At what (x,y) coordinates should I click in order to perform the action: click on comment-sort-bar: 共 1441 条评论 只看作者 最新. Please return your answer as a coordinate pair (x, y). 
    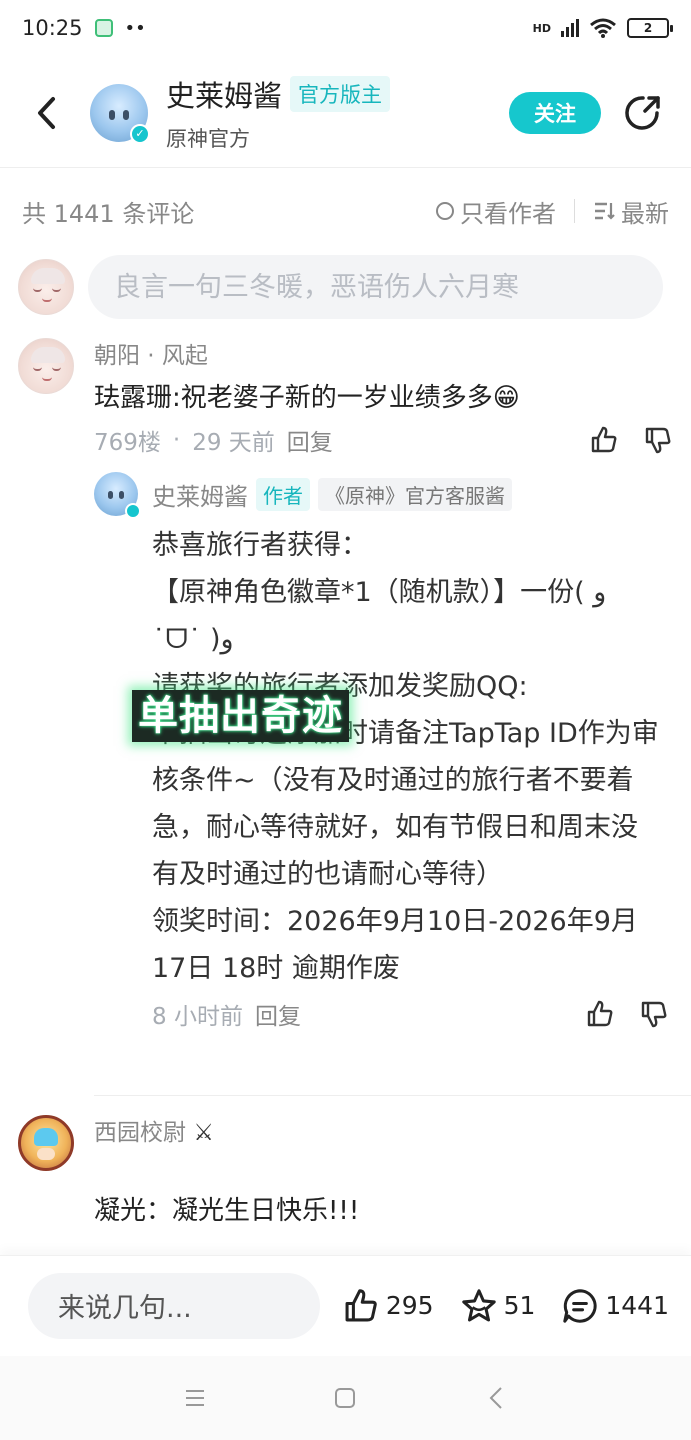
    Looking at the image, I should click on (345, 211).